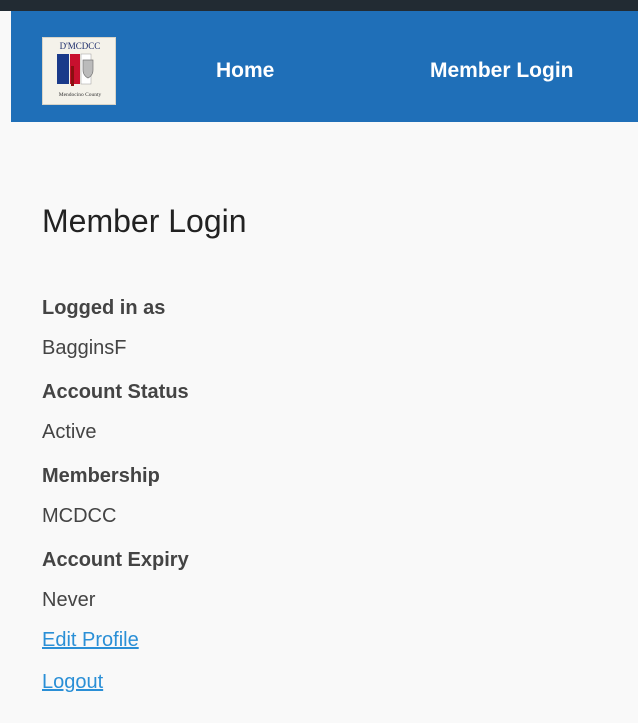 This screenshot has width=638, height=723. I want to click on membership-value: MCDCC, so click(79, 516).